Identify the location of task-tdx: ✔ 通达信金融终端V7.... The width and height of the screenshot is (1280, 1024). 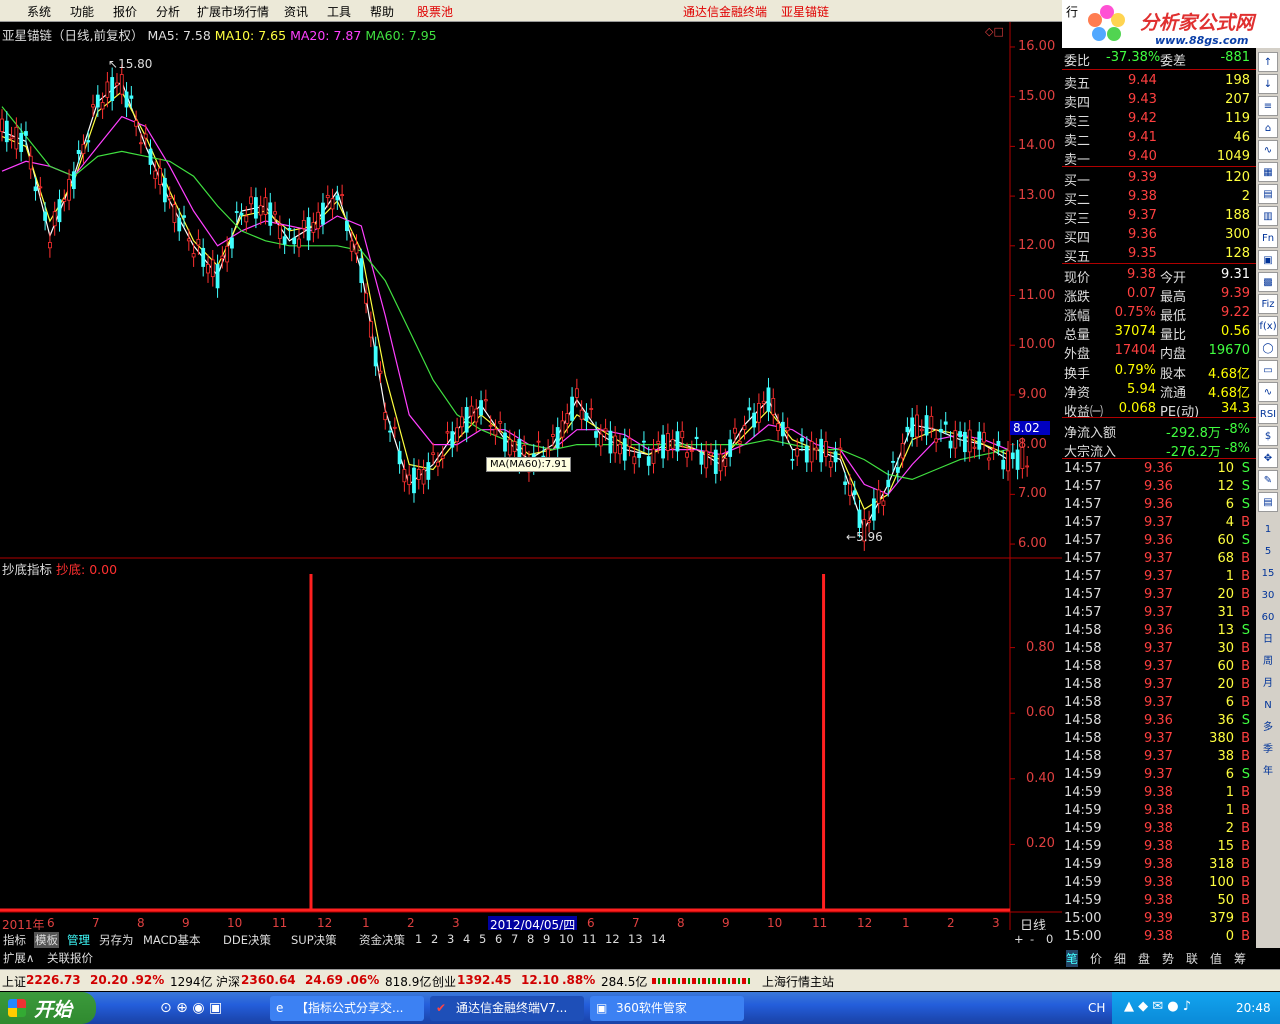
(507, 1008).